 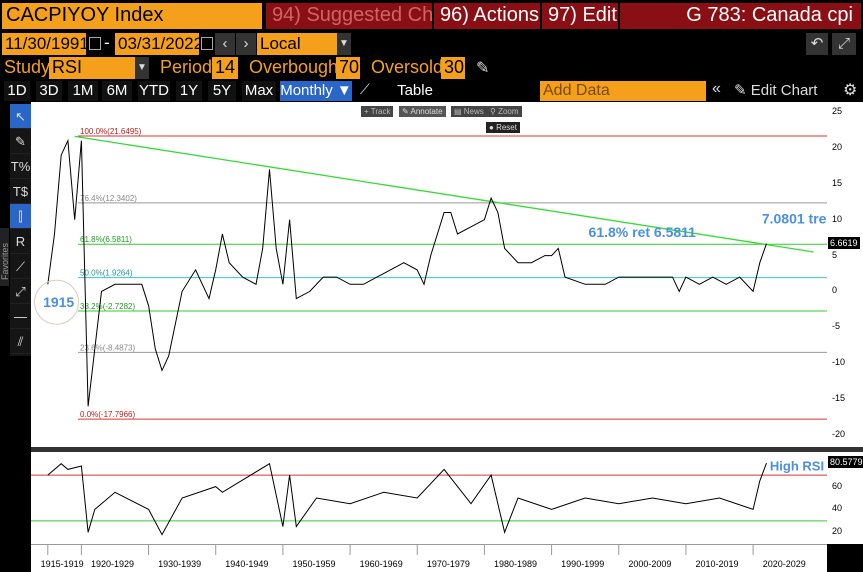 I want to click on ticker-field: CACPIYOY Index, so click(x=132, y=16).